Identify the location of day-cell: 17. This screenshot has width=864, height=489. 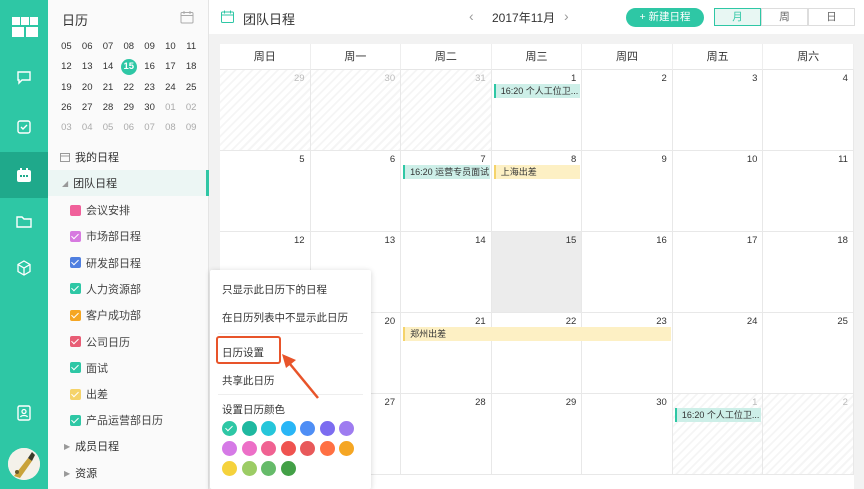
(718, 272).